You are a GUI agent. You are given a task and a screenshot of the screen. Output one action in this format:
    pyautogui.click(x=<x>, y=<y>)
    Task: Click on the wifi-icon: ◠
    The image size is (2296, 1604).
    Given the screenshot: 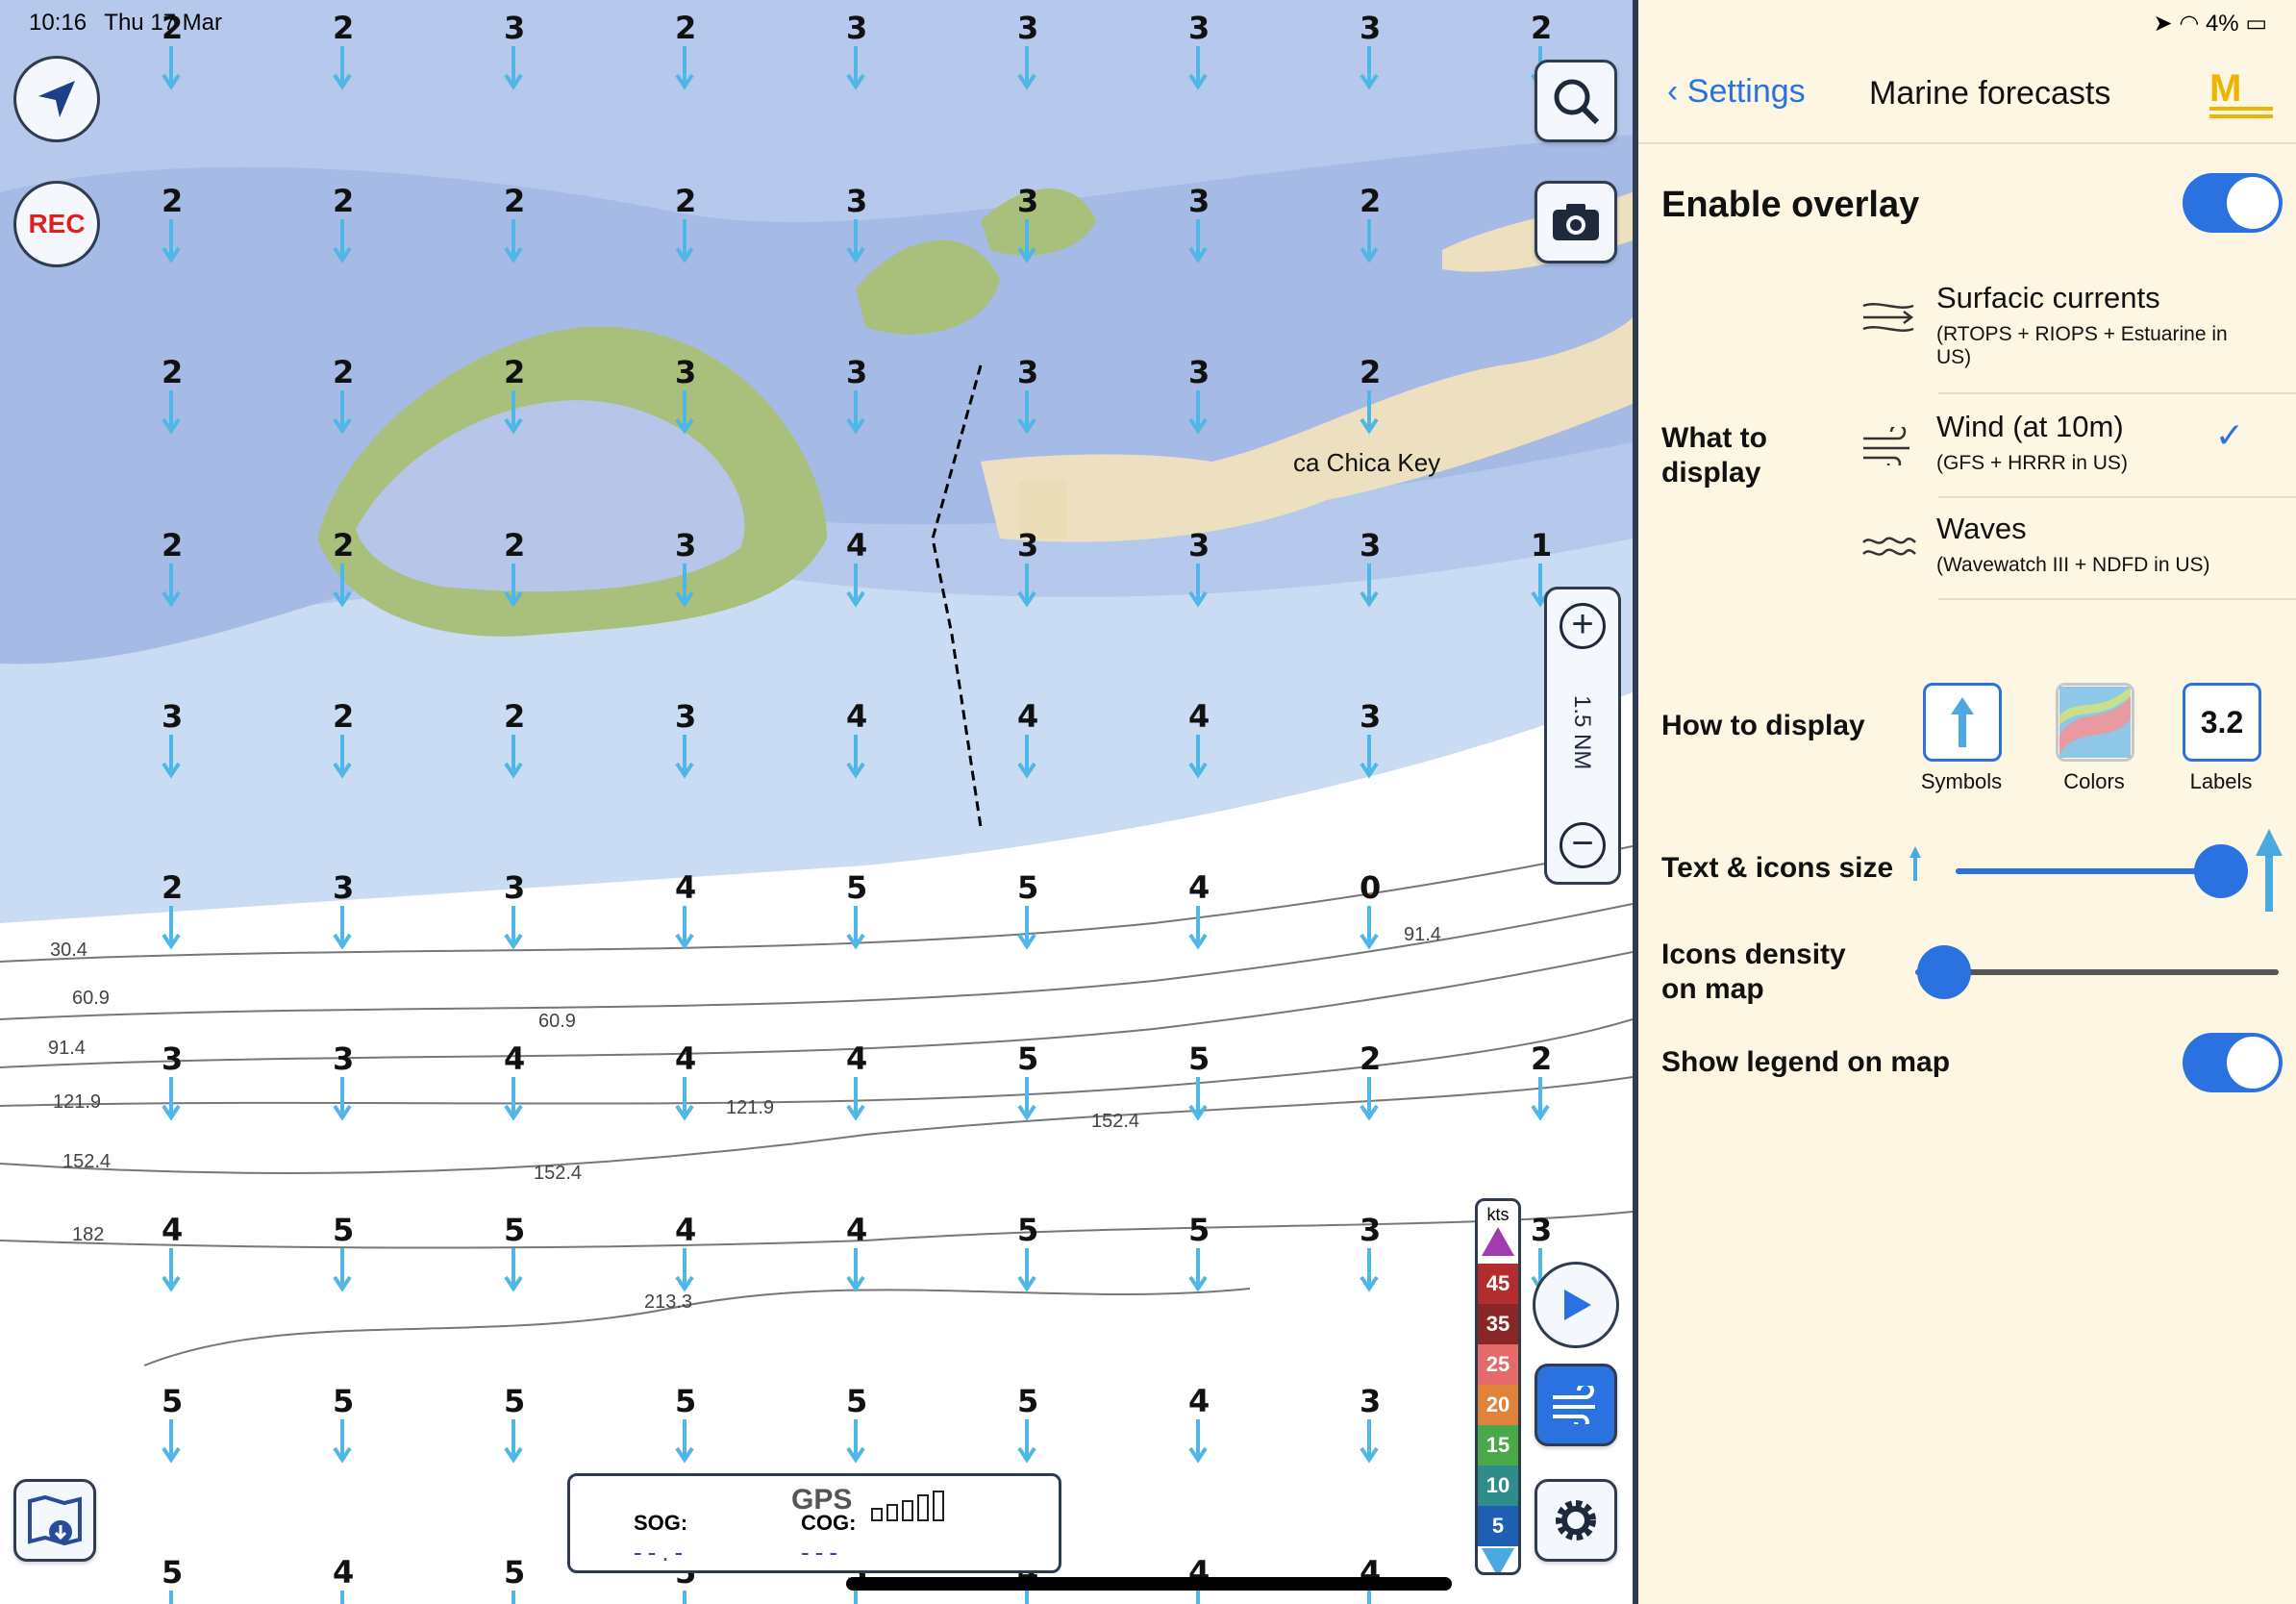 What is the action you would take?
    pyautogui.click(x=2189, y=24)
    